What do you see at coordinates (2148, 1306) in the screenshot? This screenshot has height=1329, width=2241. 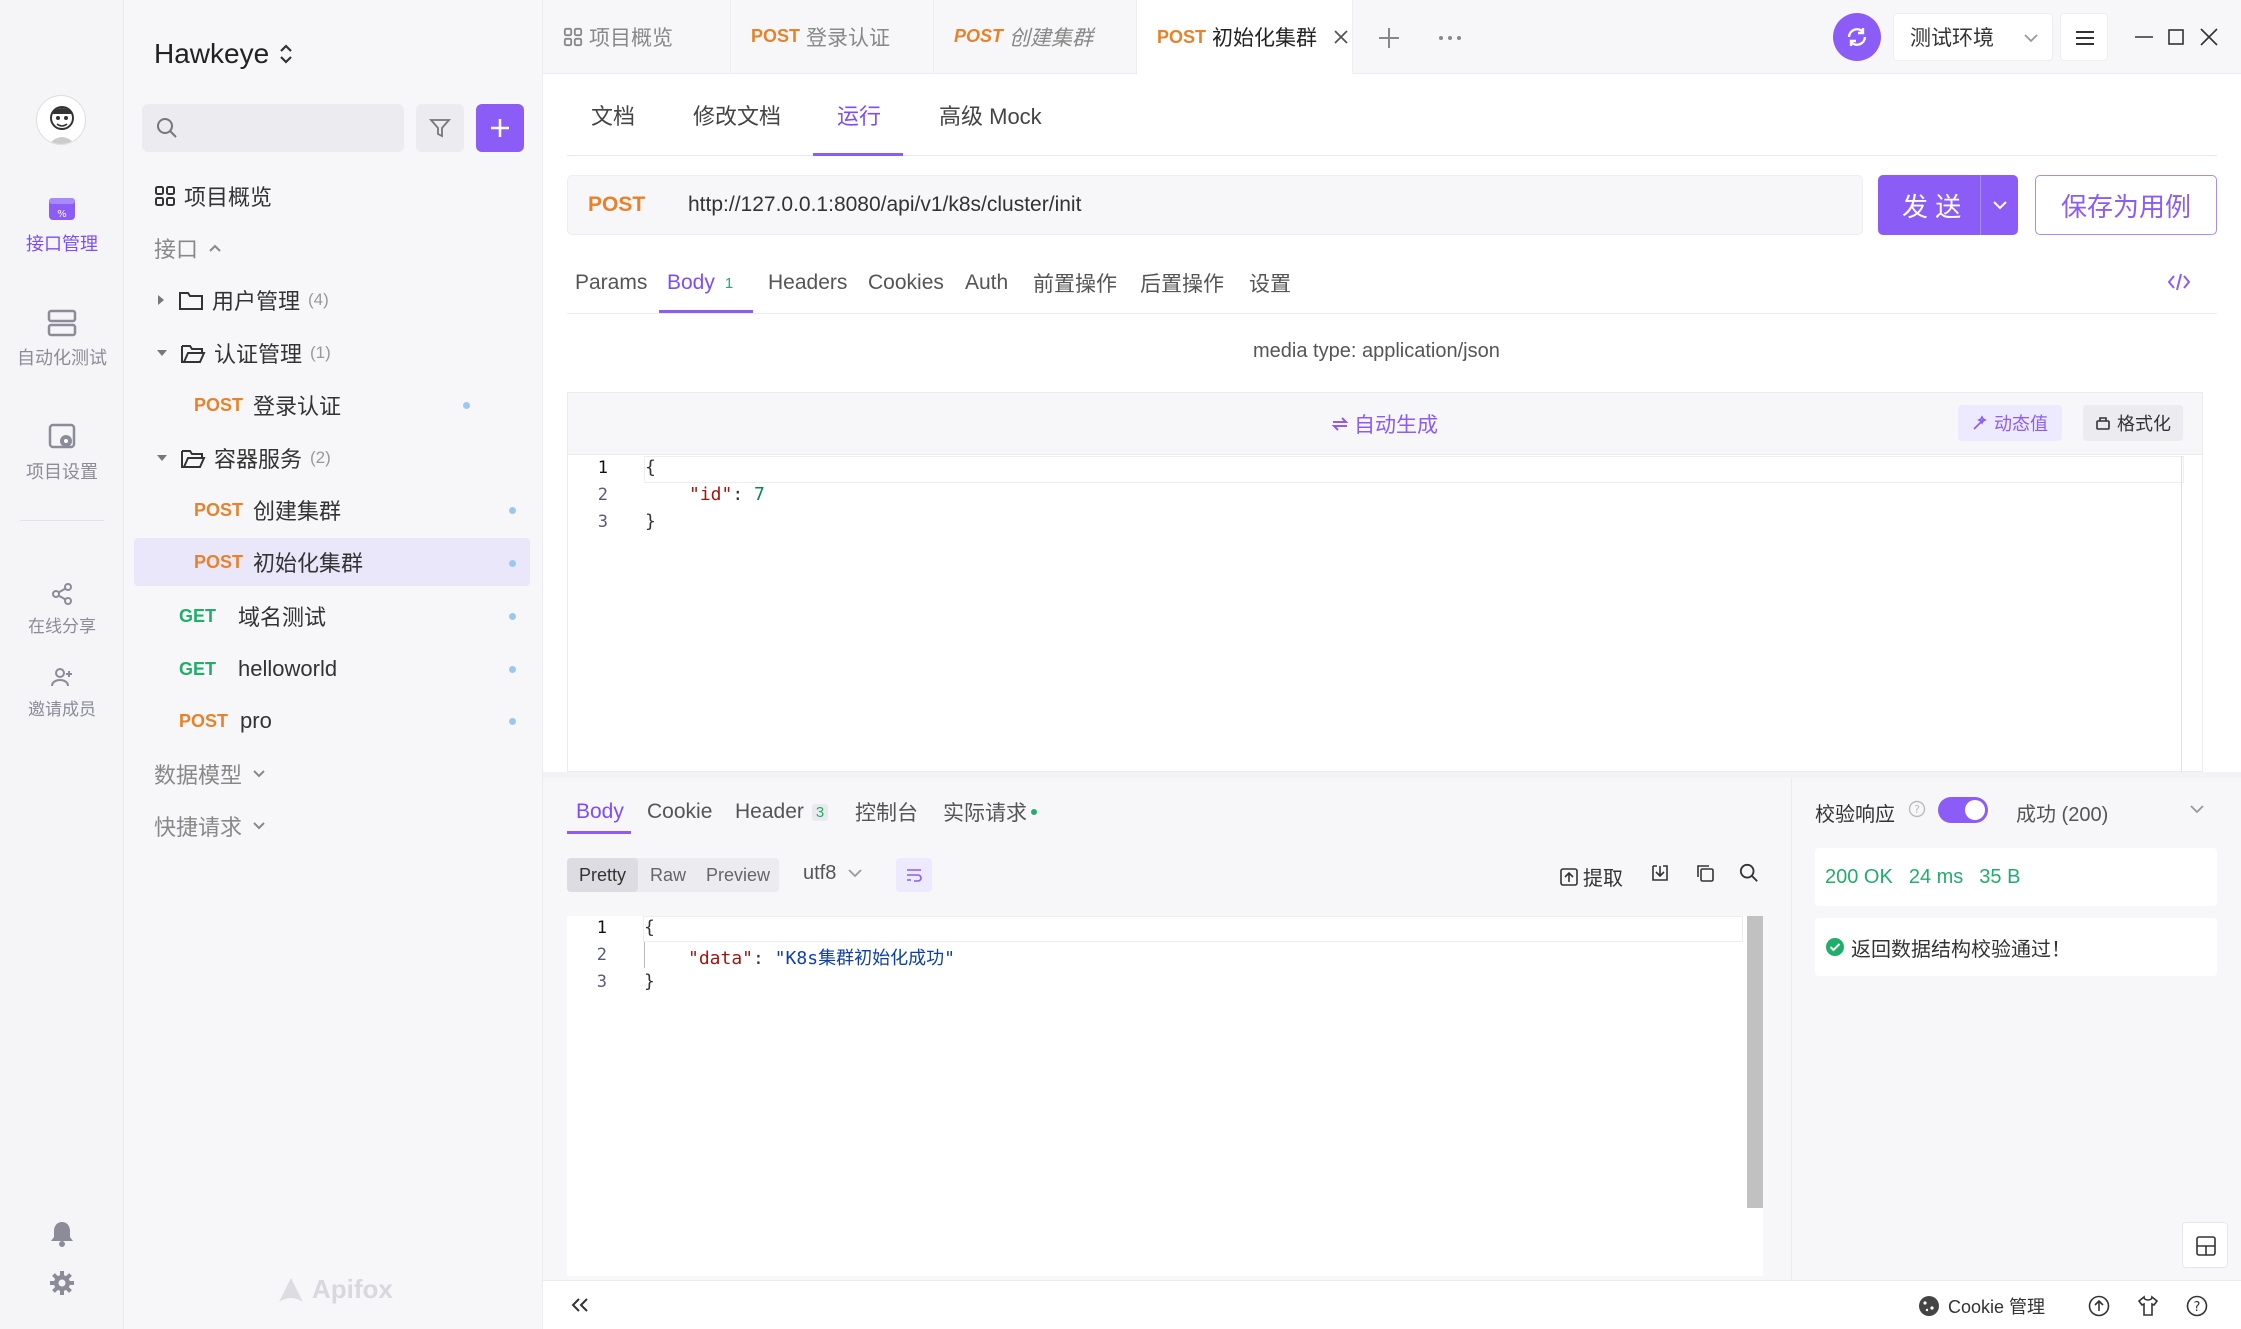 I see `shirt-icon` at bounding box center [2148, 1306].